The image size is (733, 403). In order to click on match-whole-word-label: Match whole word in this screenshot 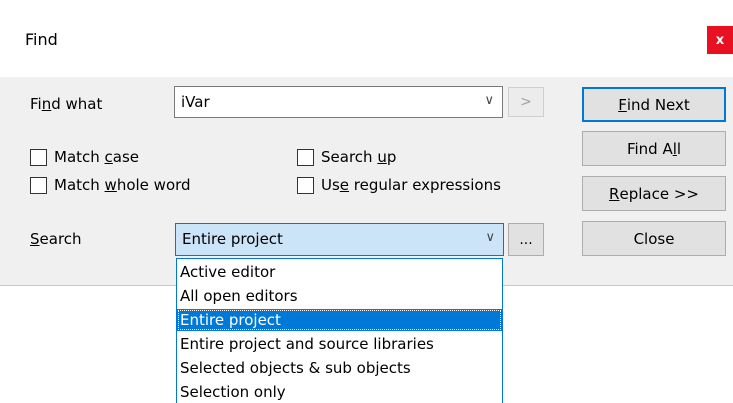, I will do `click(122, 185)`.